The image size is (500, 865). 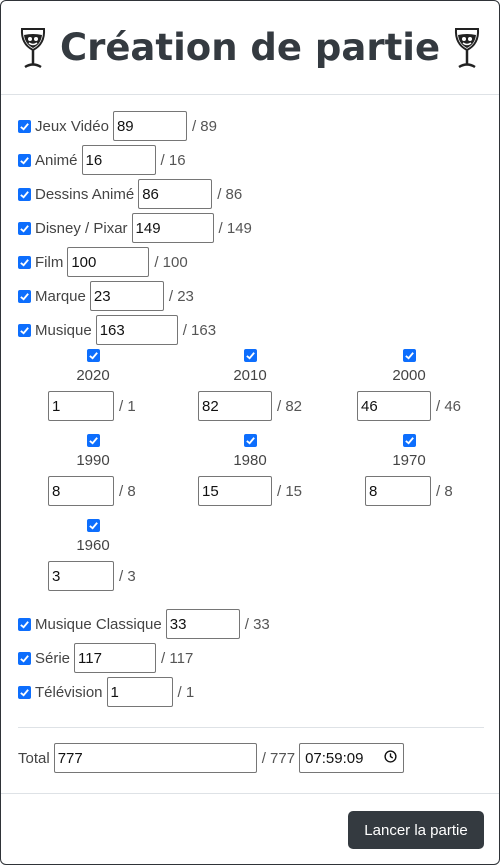 I want to click on decade-label: 1960, so click(x=93, y=545).